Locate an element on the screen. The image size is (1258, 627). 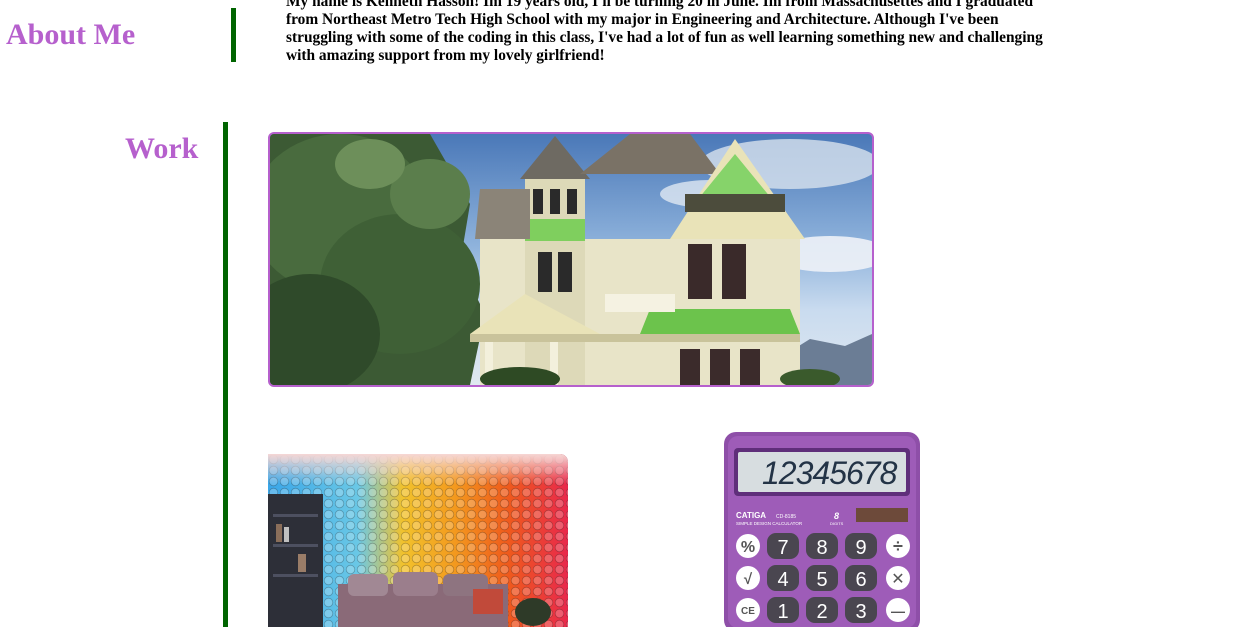
color-wall-image is located at coordinates (418, 540).